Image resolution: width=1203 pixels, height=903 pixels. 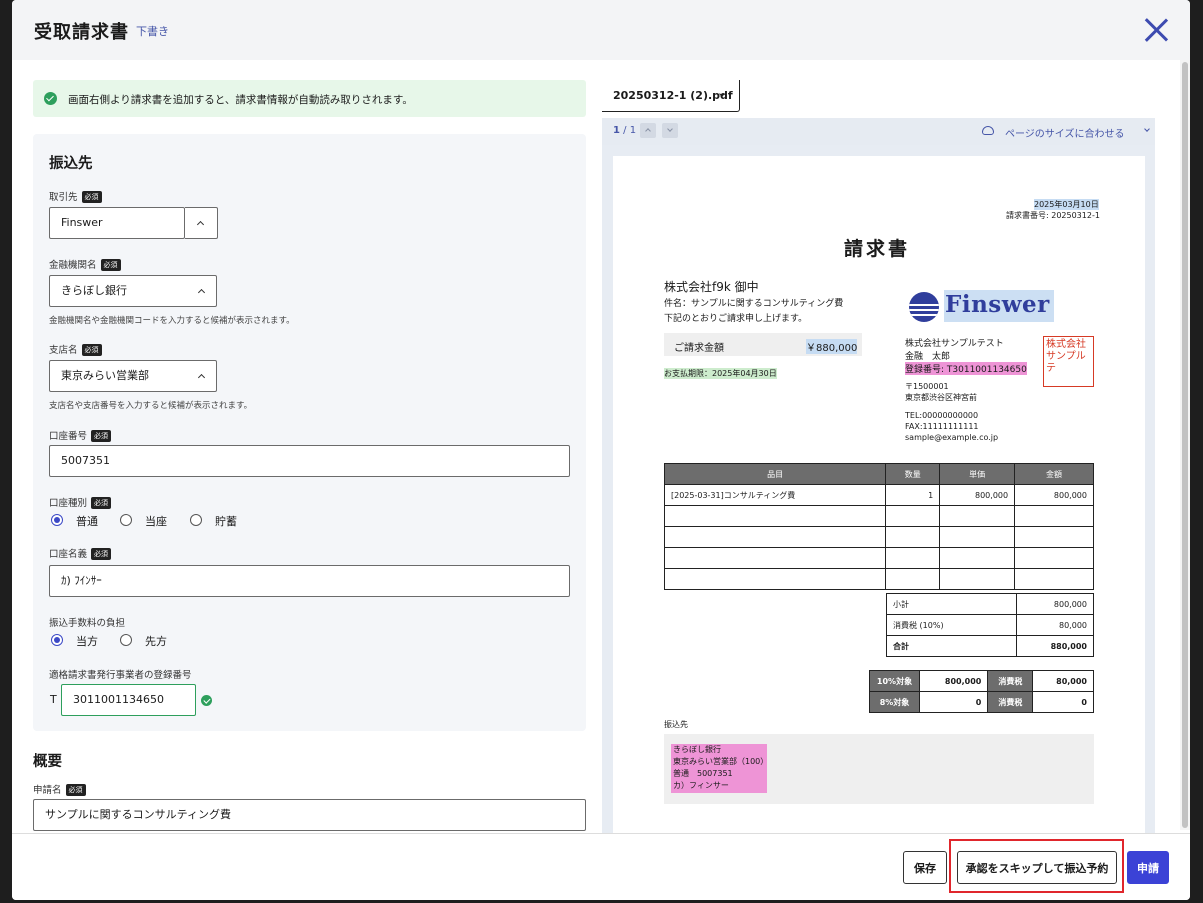 I want to click on viewer-toolbar: 1 / 1 ページのサイズに合わせる, so click(x=878, y=131).